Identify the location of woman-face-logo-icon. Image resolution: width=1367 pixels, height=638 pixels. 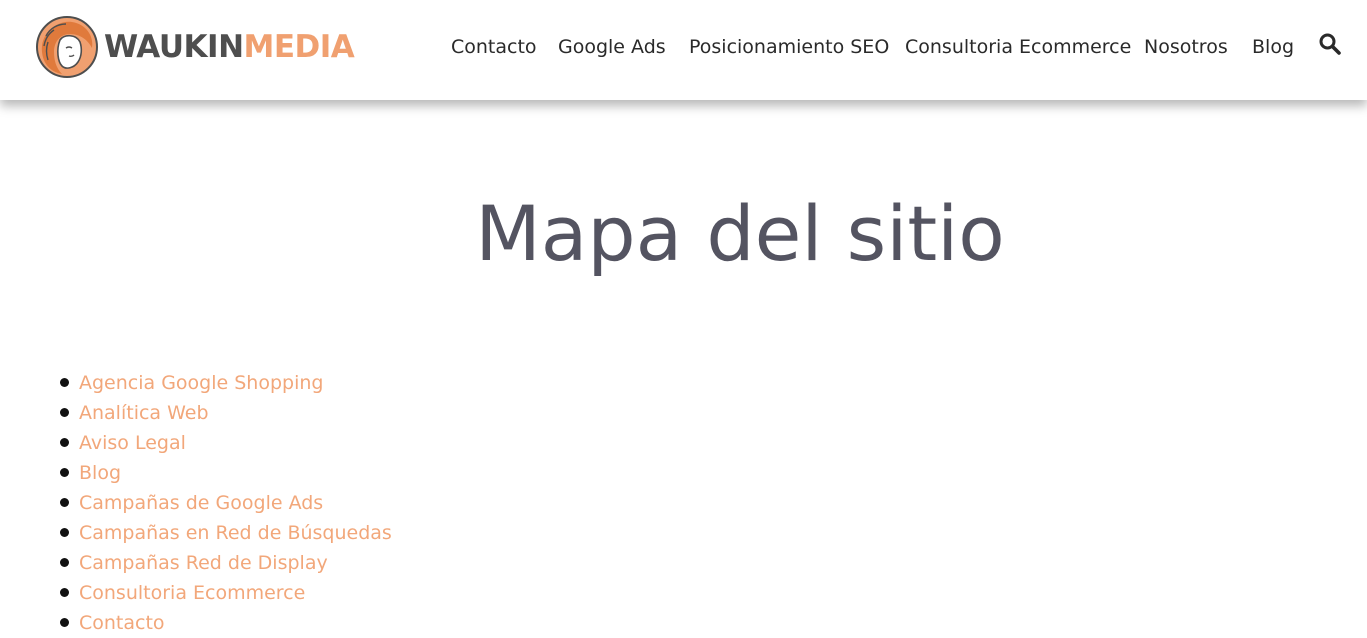
(67, 47).